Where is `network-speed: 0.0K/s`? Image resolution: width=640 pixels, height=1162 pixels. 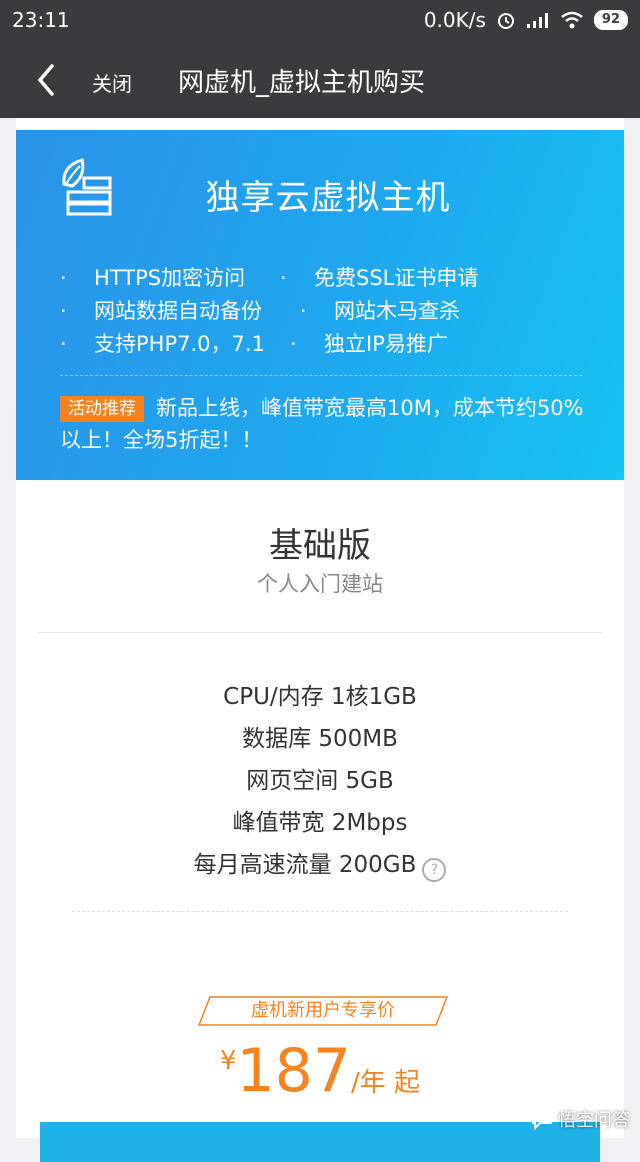 network-speed: 0.0K/s is located at coordinates (454, 20).